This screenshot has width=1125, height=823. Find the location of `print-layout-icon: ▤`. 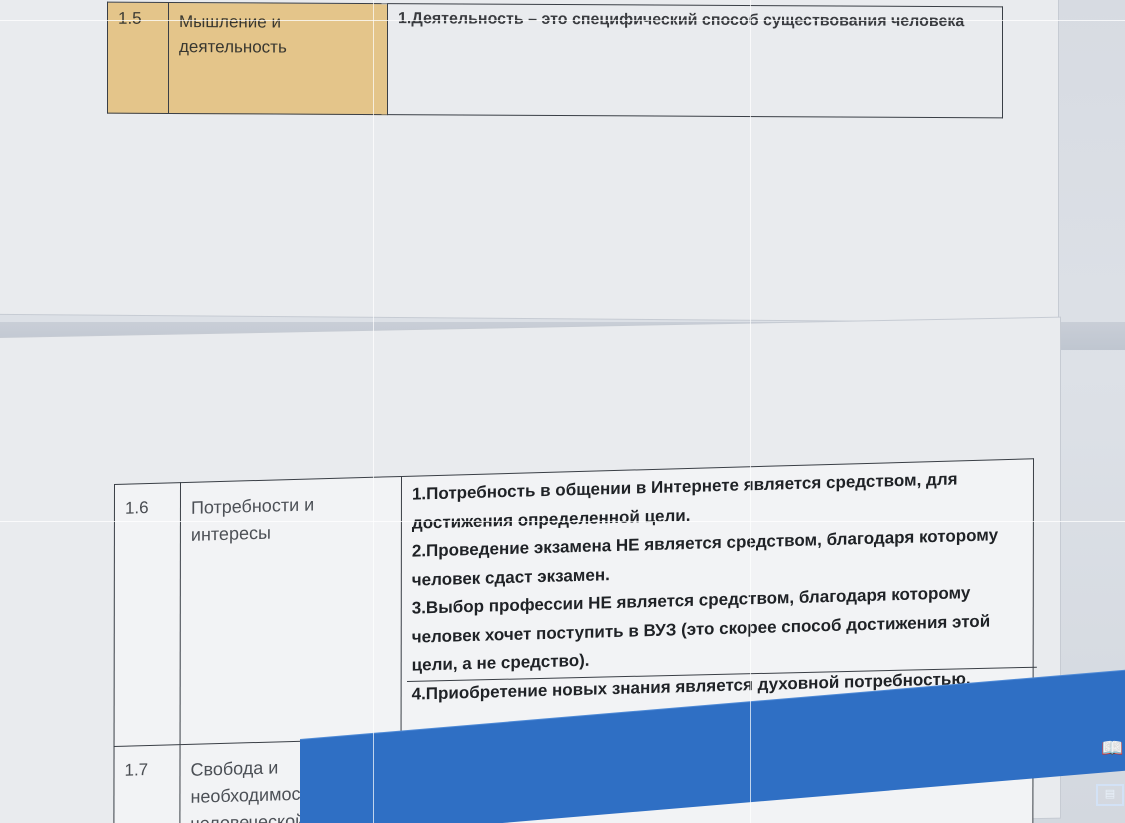

print-layout-icon: ▤ is located at coordinates (1110, 795).